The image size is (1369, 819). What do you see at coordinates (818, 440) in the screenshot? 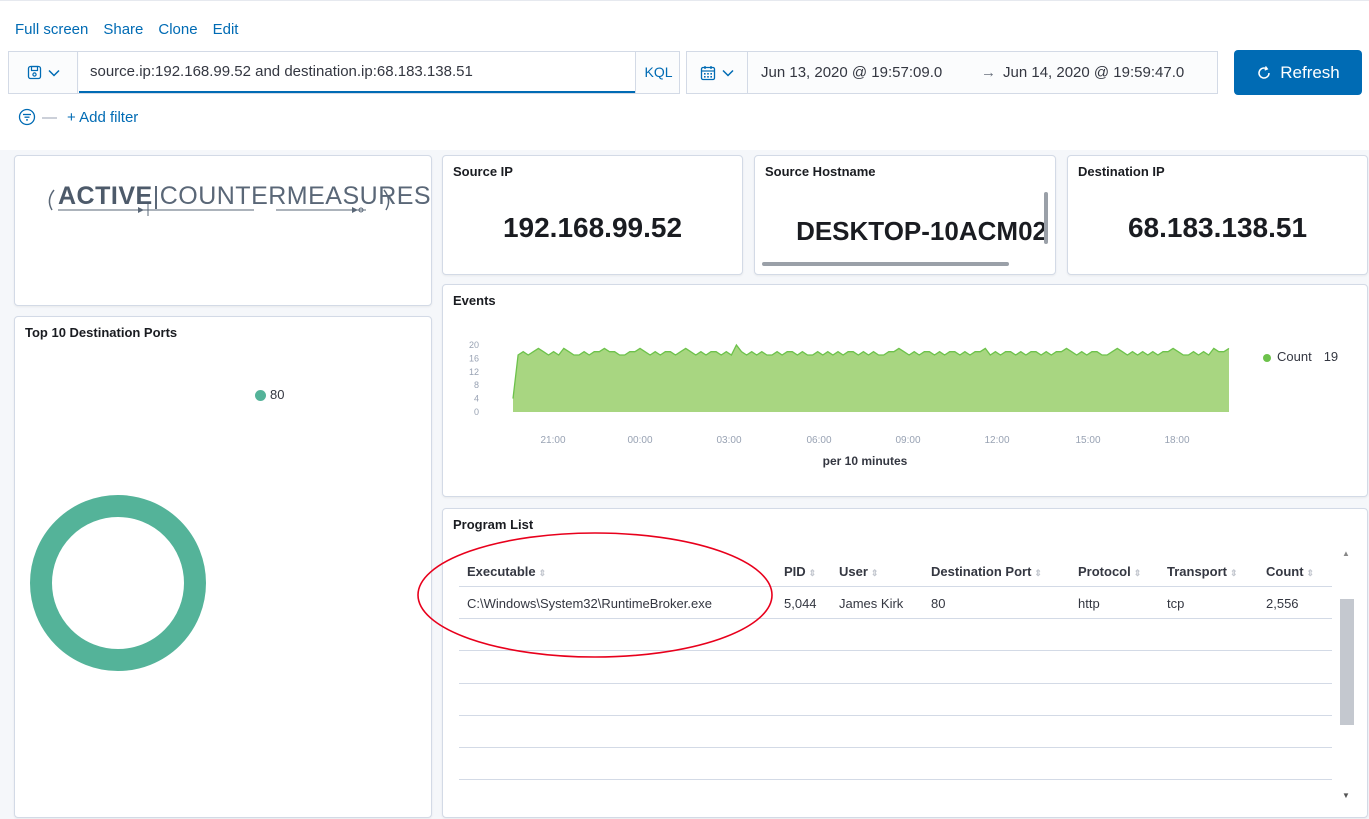
I see `x-tick-label: 06:00` at bounding box center [818, 440].